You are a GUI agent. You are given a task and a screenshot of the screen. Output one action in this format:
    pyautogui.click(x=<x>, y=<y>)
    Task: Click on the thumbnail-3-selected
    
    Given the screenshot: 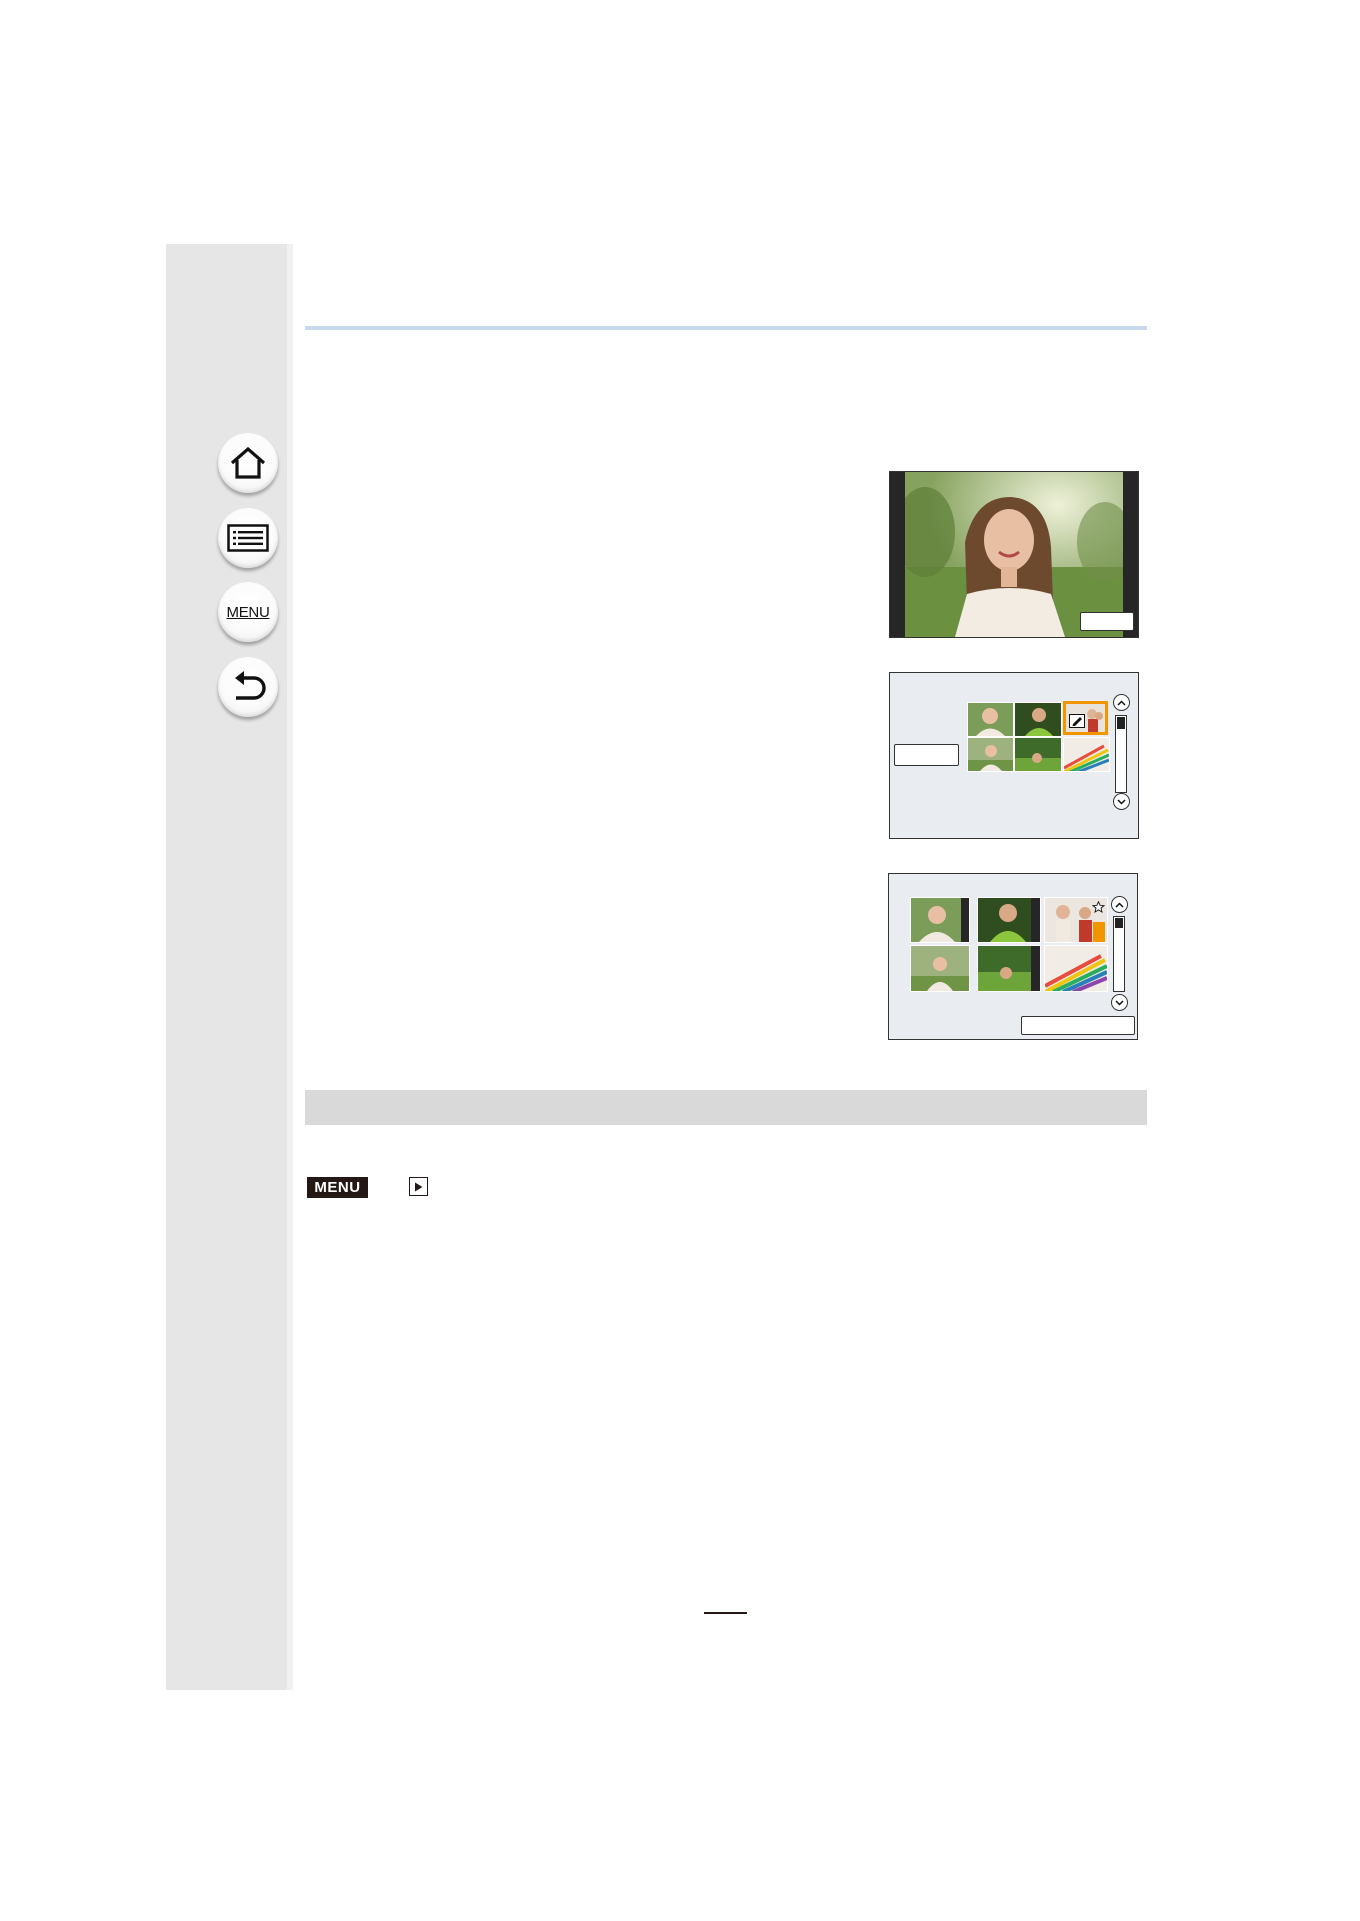 What is the action you would take?
    pyautogui.click(x=1085, y=718)
    